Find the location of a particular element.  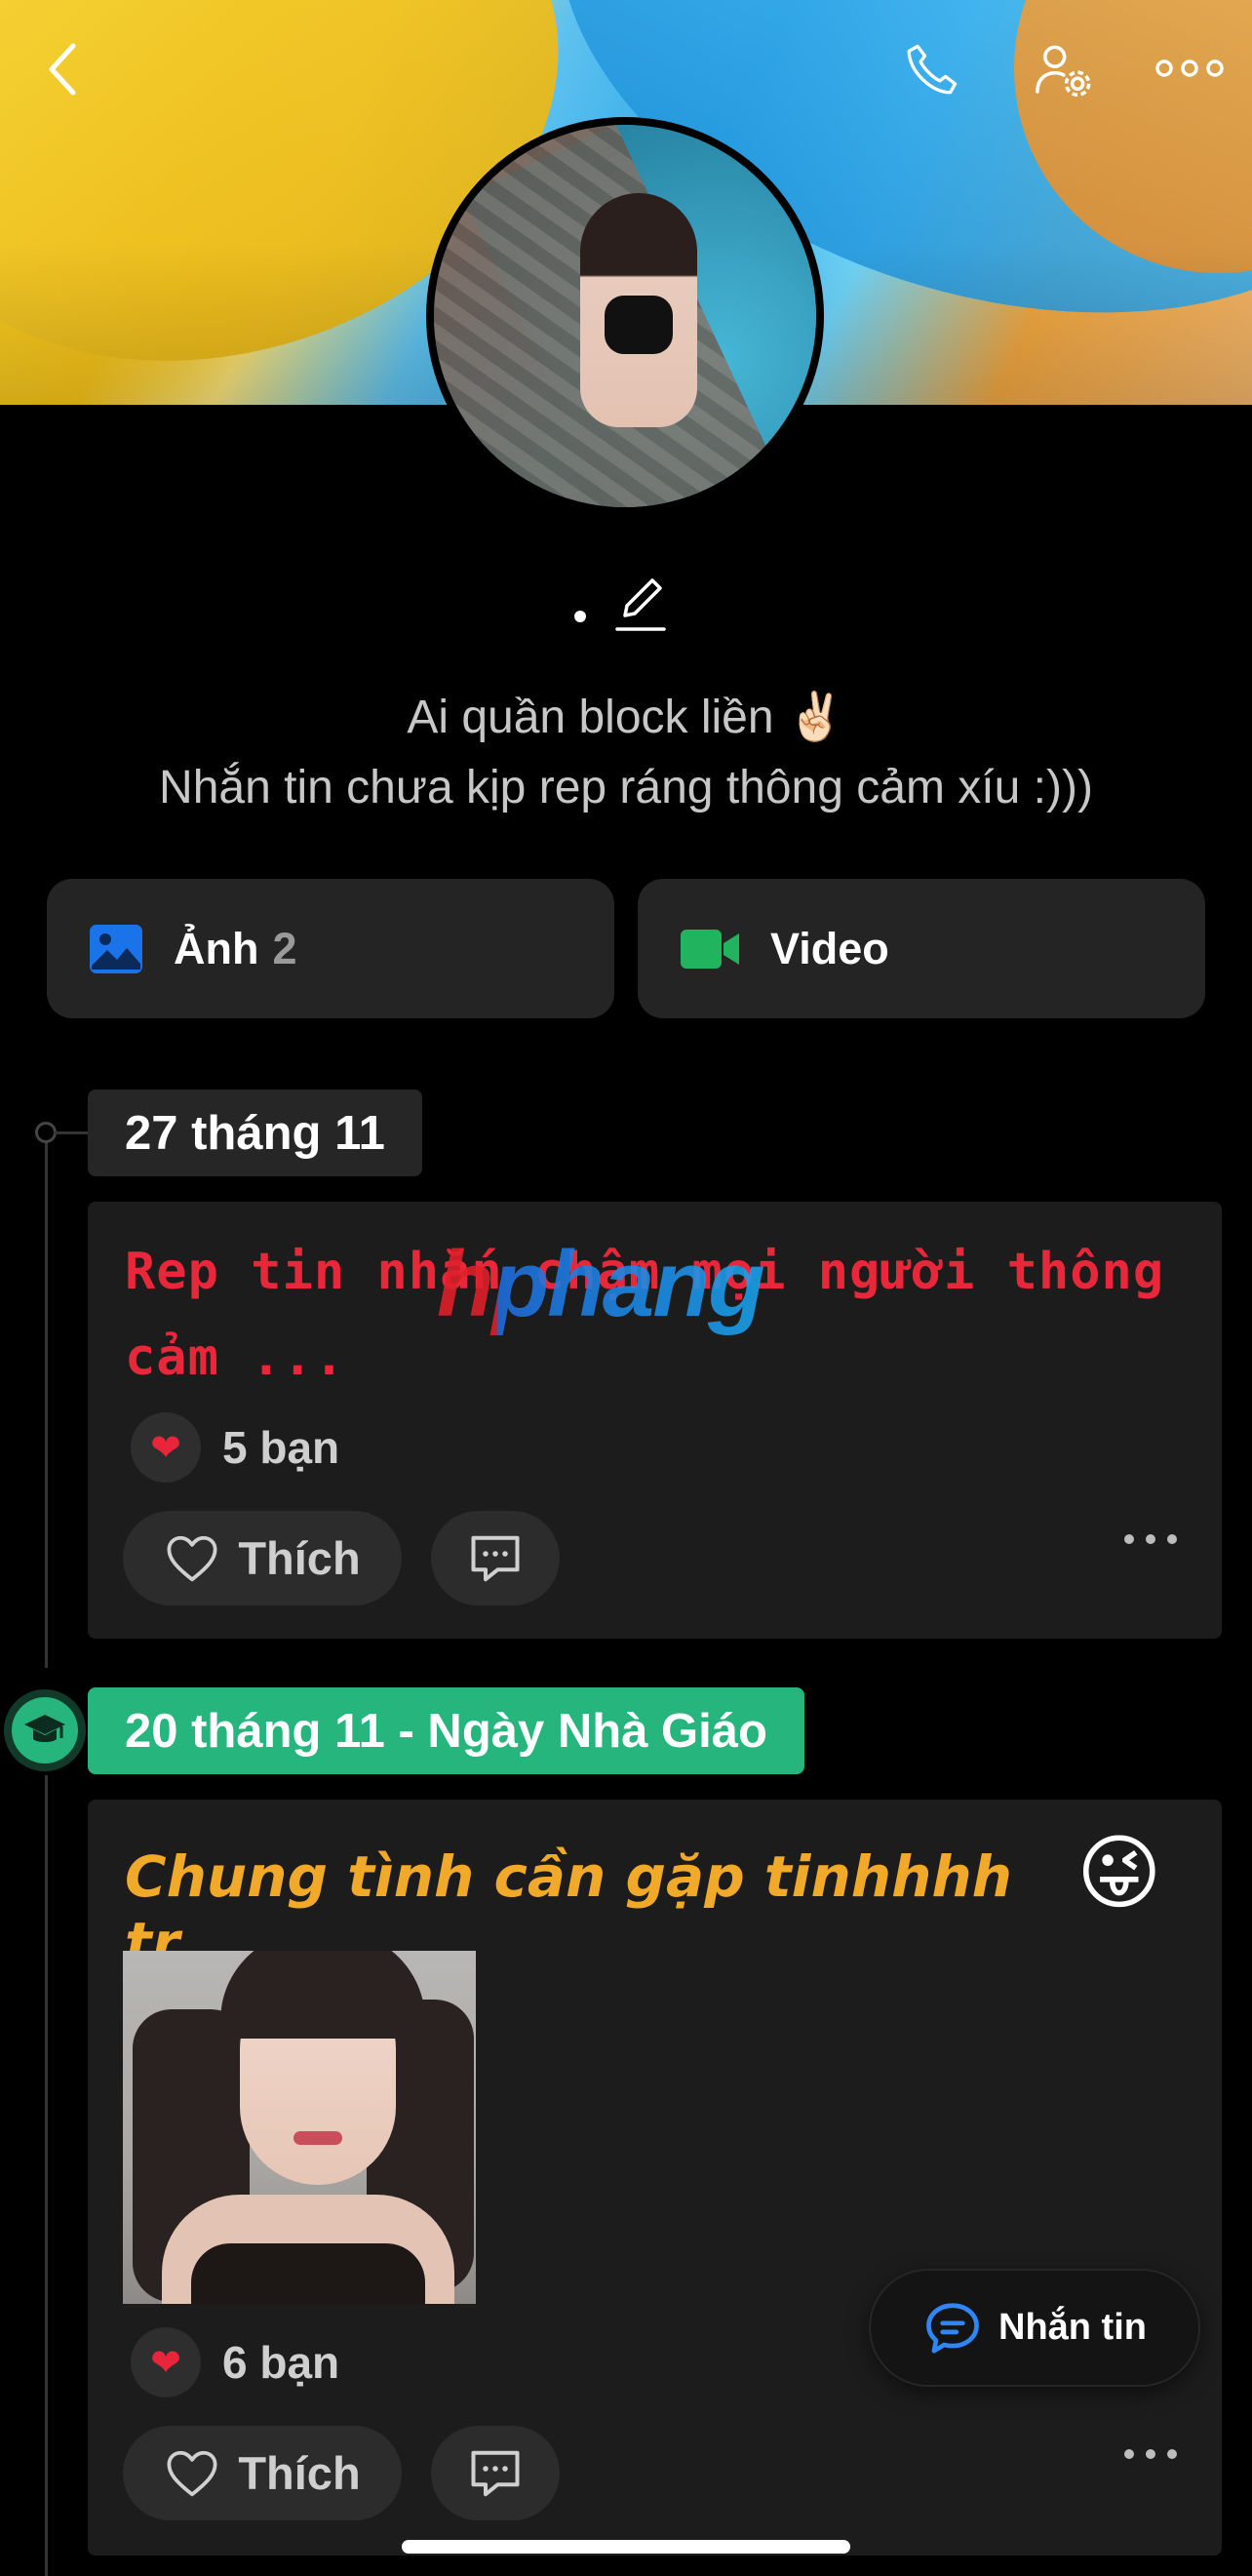

call-button is located at coordinates (931, 70).